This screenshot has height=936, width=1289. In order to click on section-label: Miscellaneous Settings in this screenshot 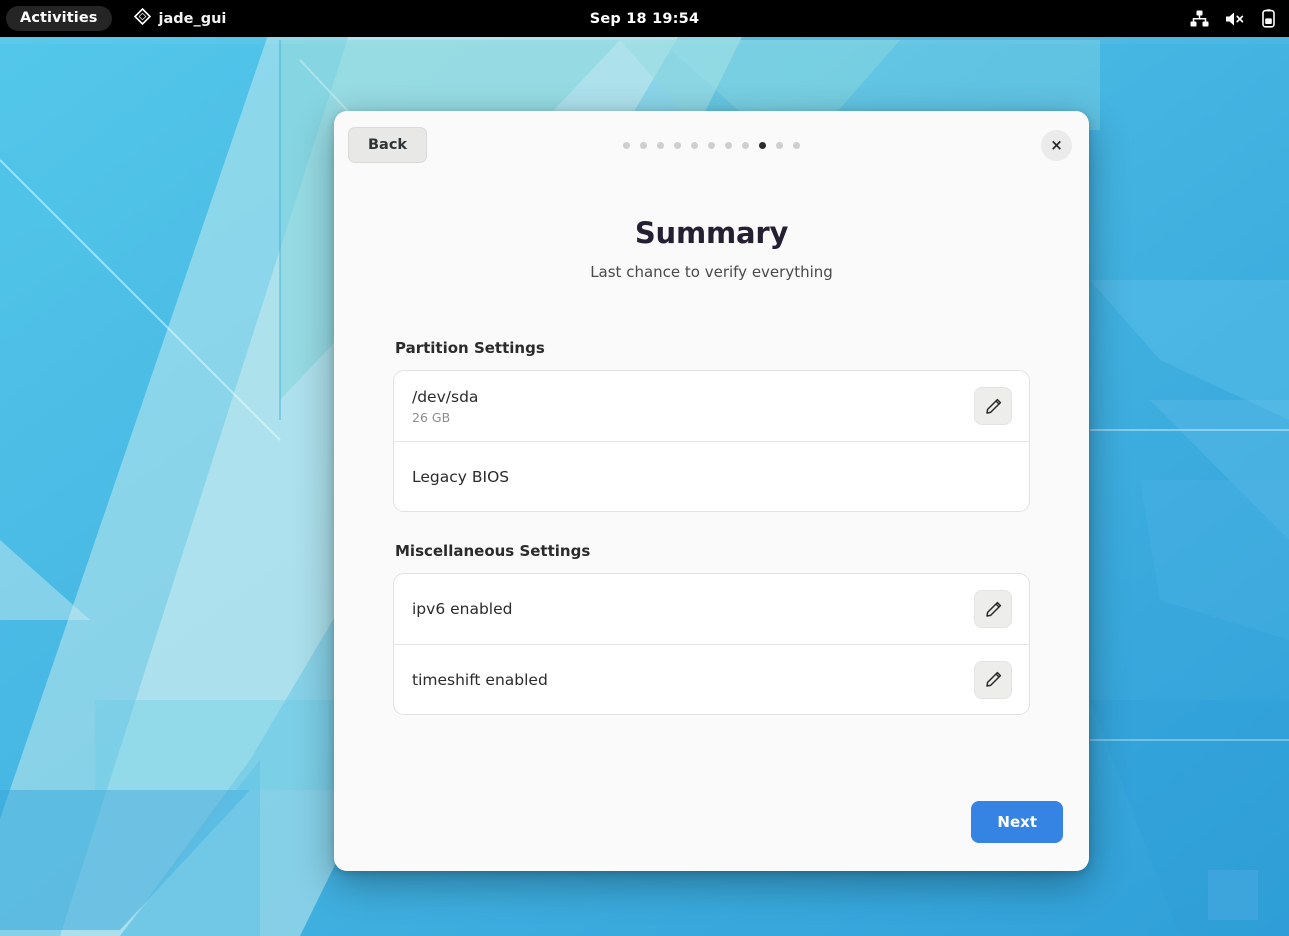, I will do `click(493, 551)`.